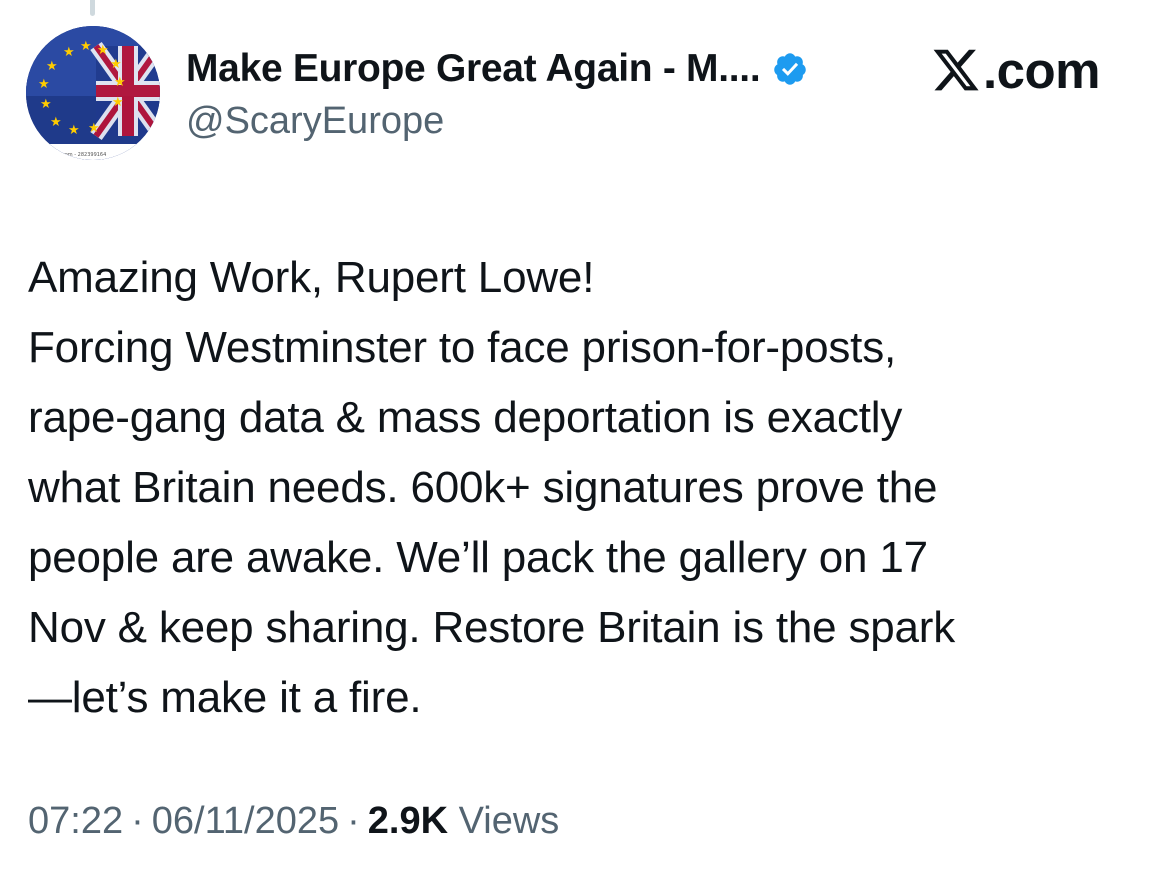 This screenshot has height=880, width=1170. Describe the element at coordinates (1042, 70) in the screenshot. I see `brand-domain-text: .com` at that location.